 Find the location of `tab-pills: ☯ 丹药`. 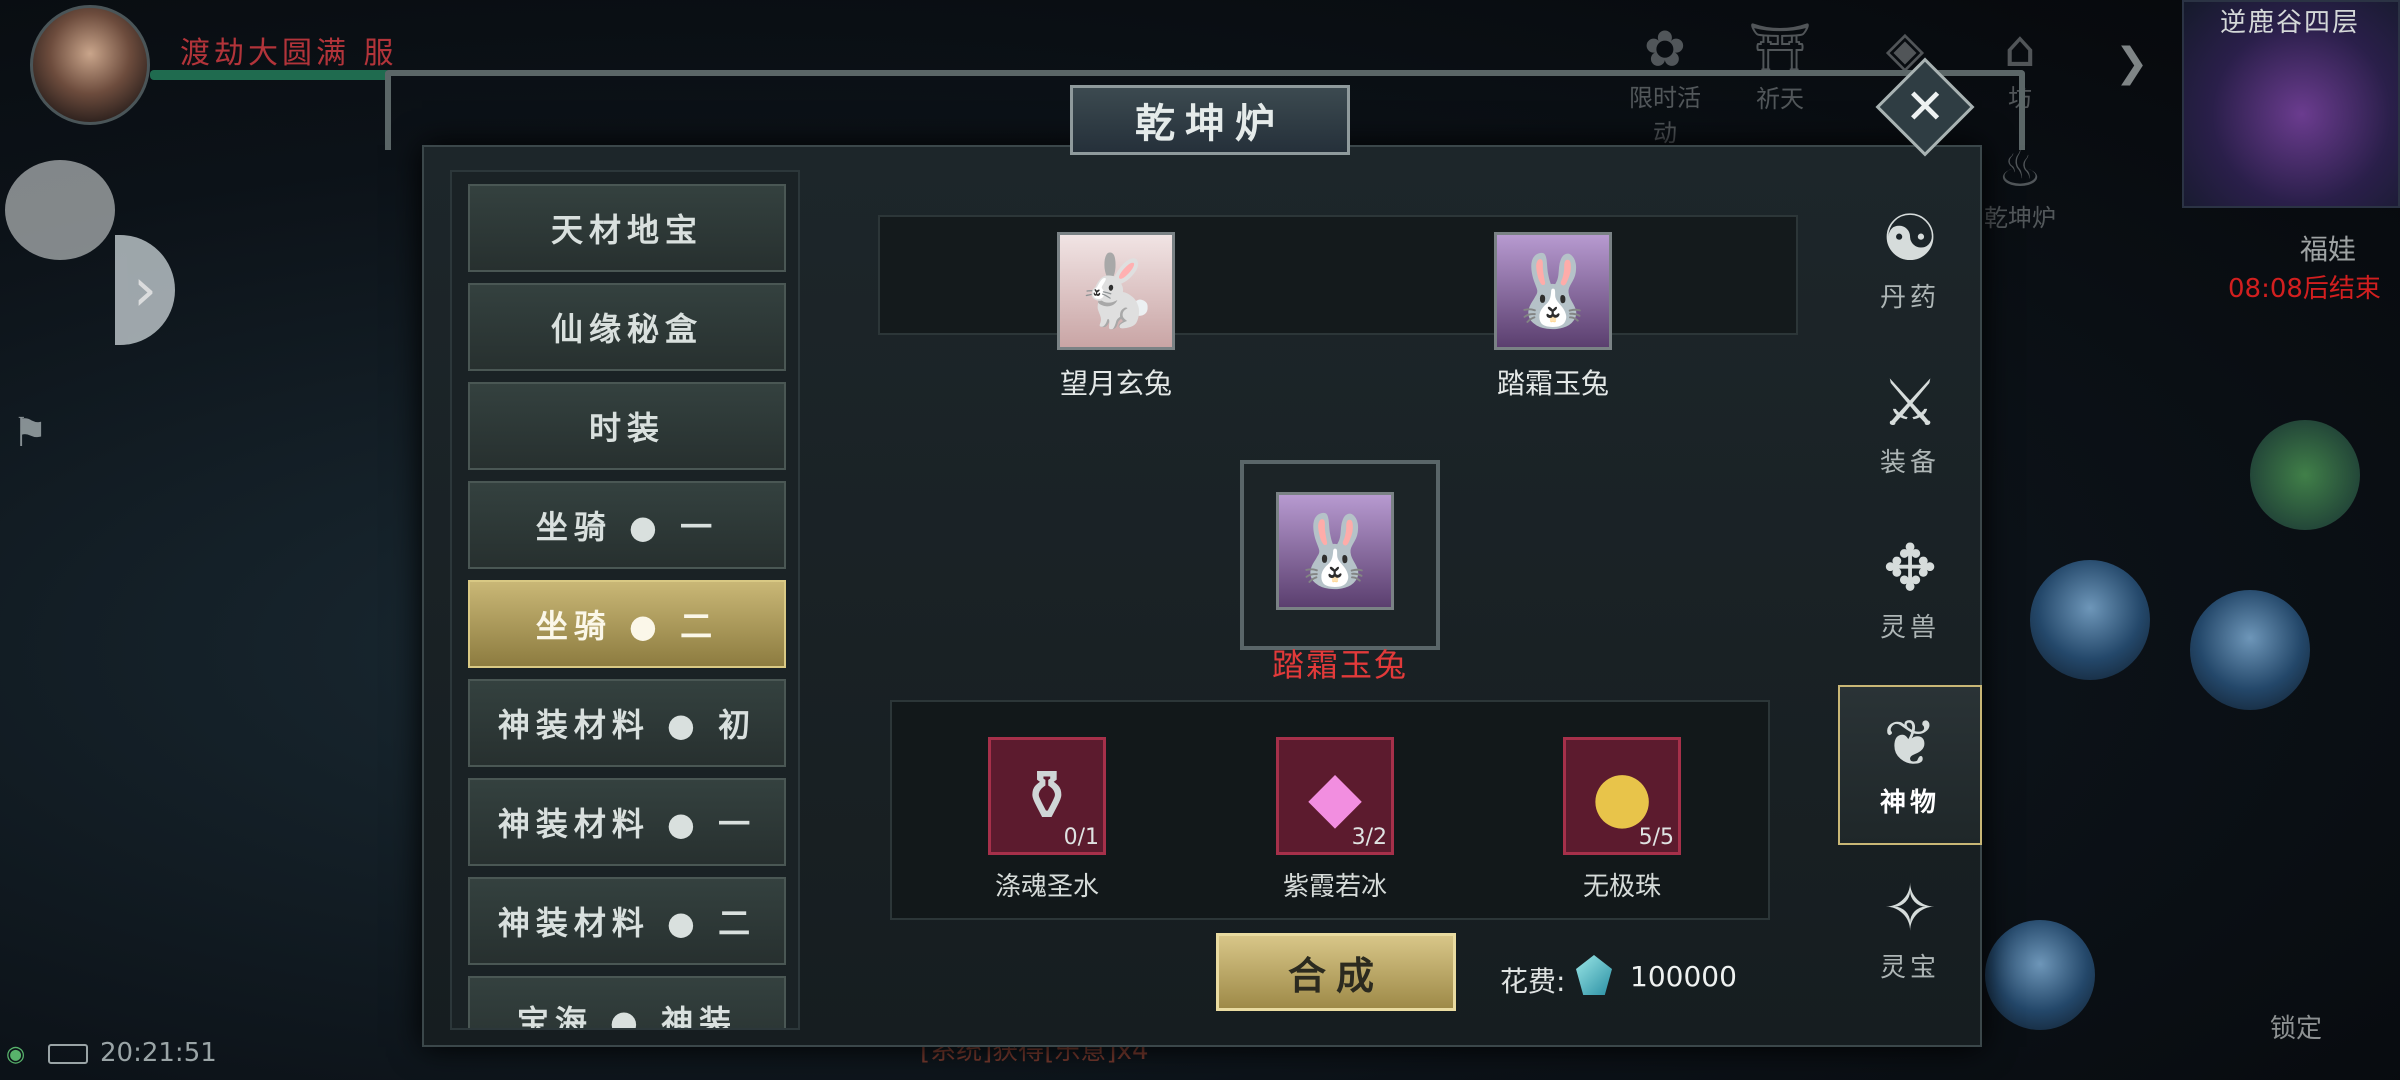

tab-pills: ☯ 丹药 is located at coordinates (1910, 260).